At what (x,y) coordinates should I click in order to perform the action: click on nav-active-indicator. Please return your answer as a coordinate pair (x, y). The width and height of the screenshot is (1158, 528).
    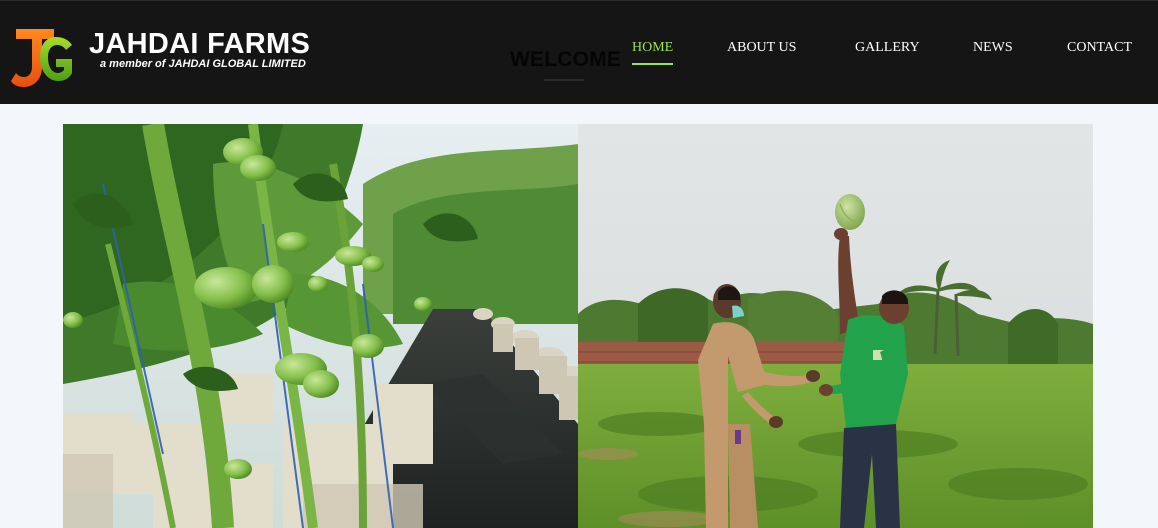
    Looking at the image, I should click on (652, 64).